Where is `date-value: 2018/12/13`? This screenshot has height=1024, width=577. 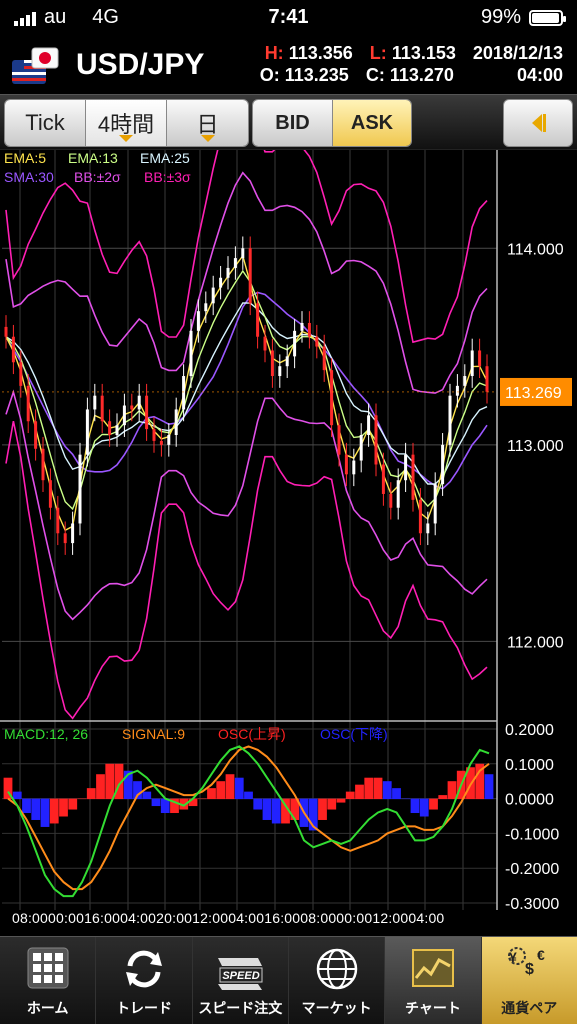
date-value: 2018/12/13 is located at coordinates (517, 53).